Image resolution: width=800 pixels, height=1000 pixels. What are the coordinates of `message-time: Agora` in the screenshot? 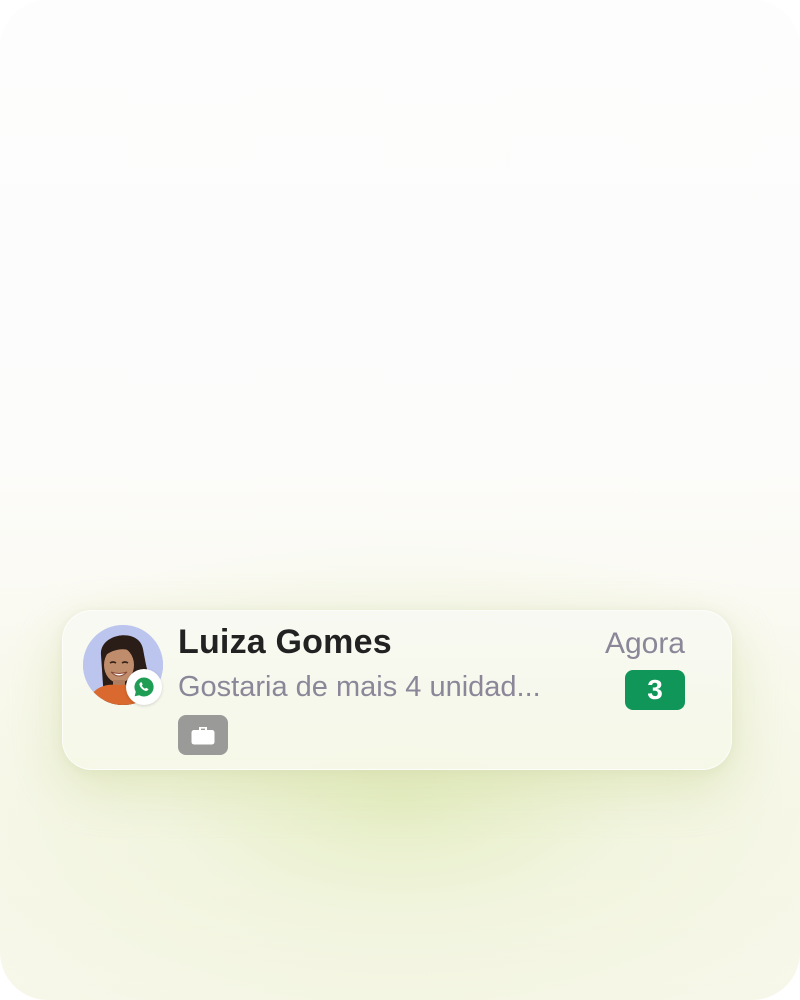 It's located at (644, 643).